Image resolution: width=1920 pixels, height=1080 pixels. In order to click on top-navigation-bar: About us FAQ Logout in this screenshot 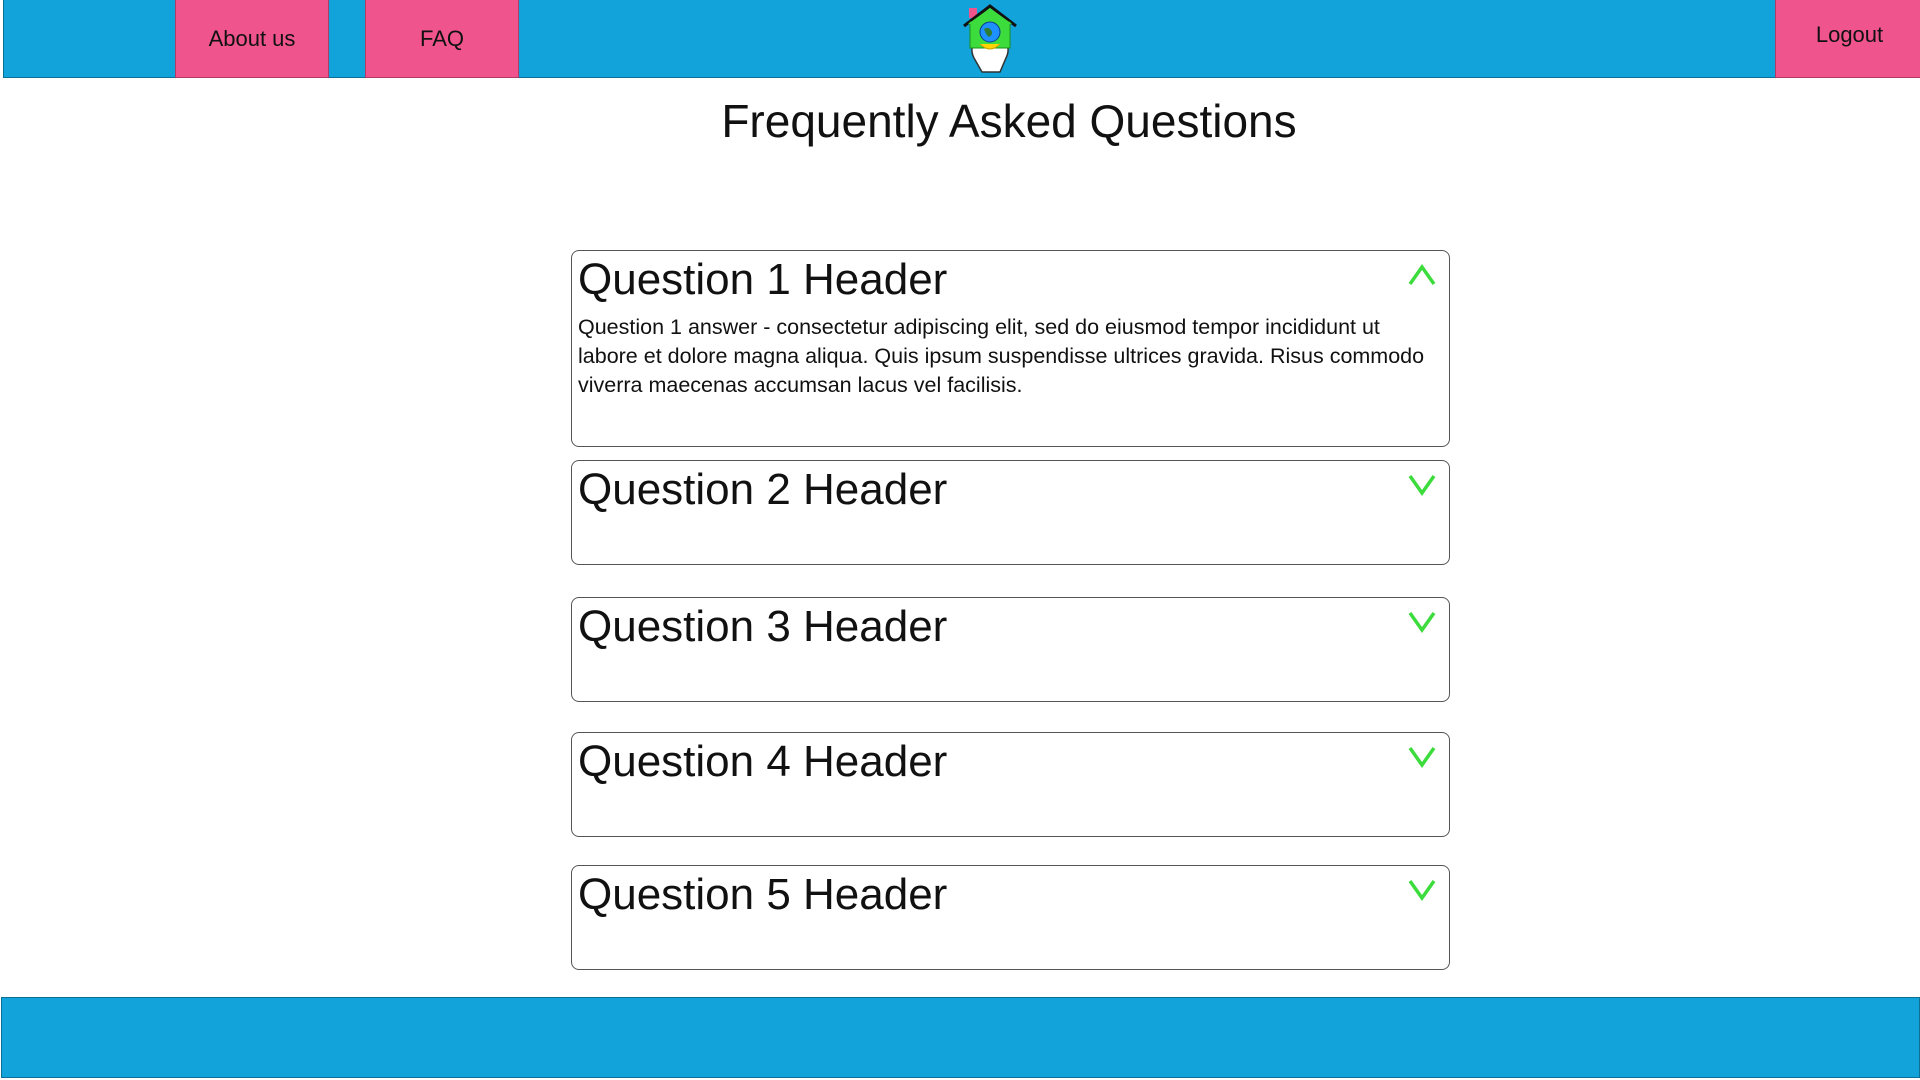, I will do `click(961, 39)`.